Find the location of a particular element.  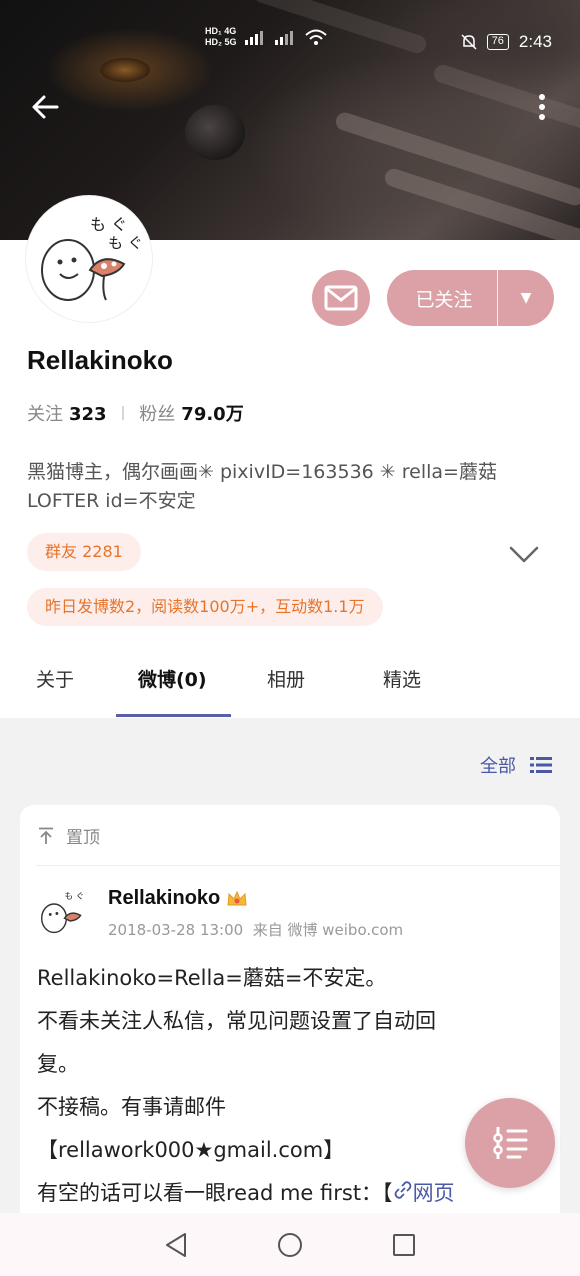

network-indicator: HD₁ 4G HD₂ 5G is located at coordinates (266, 37).